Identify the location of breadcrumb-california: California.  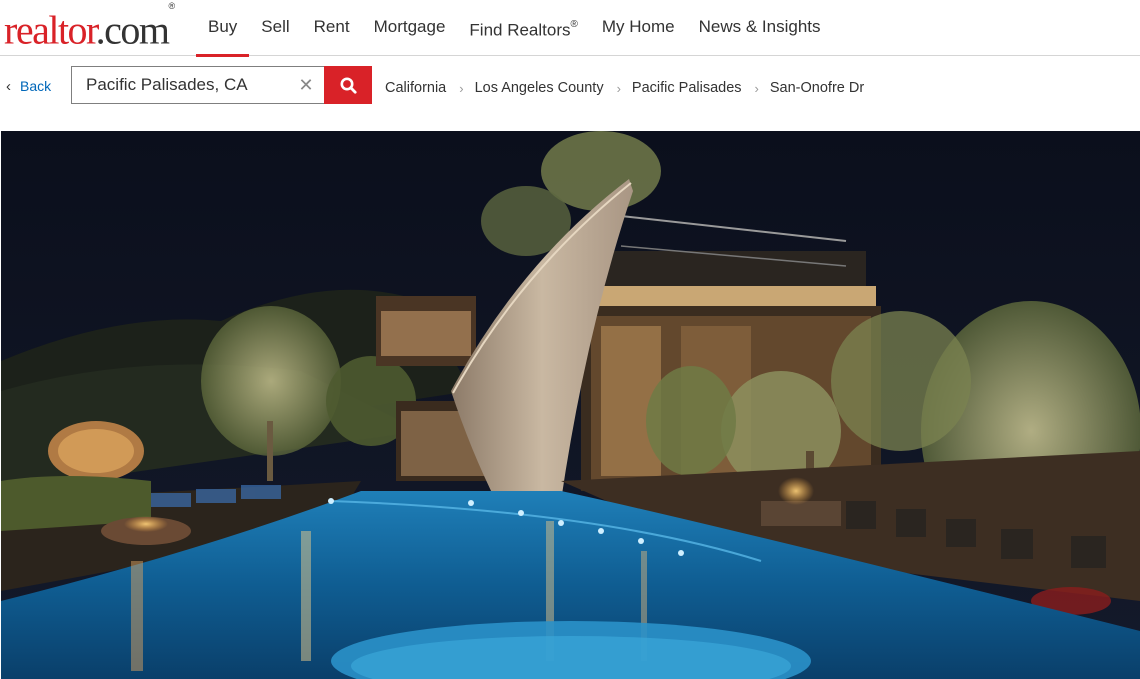
(415, 88).